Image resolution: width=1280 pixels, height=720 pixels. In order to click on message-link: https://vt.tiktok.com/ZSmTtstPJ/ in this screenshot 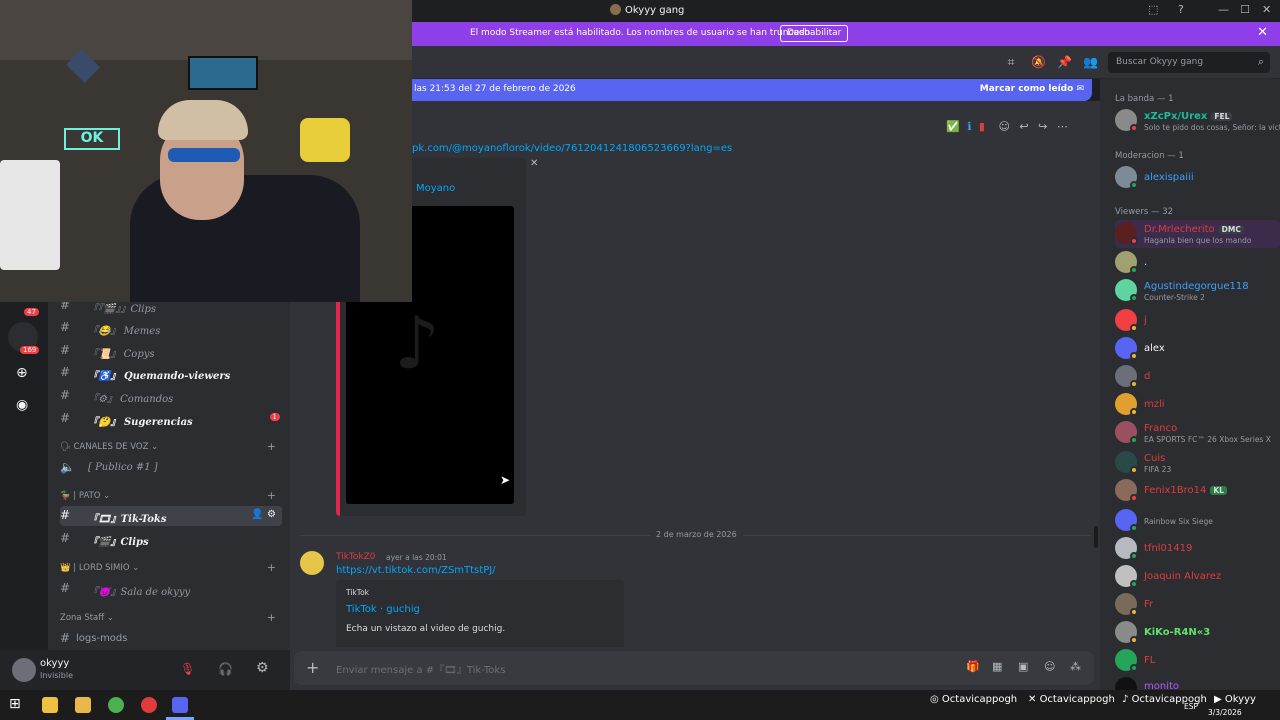, I will do `click(416, 570)`.